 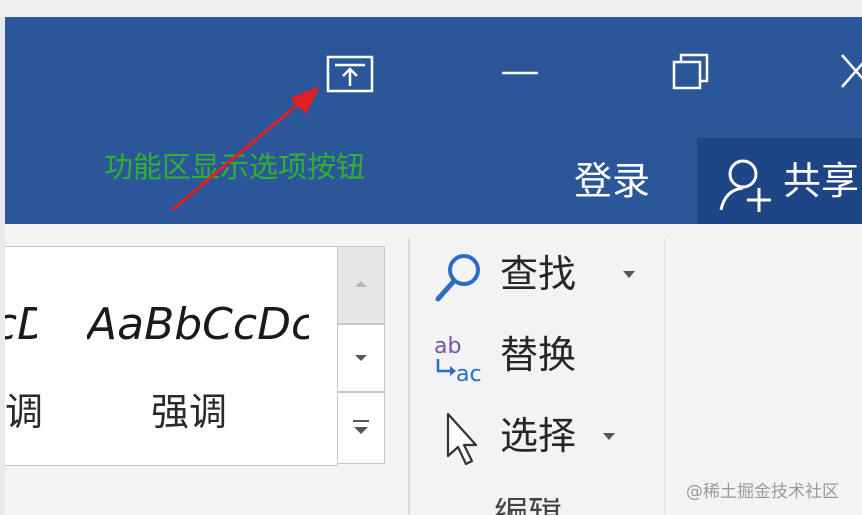 I want to click on cursor-arrow-icon, so click(x=462, y=439).